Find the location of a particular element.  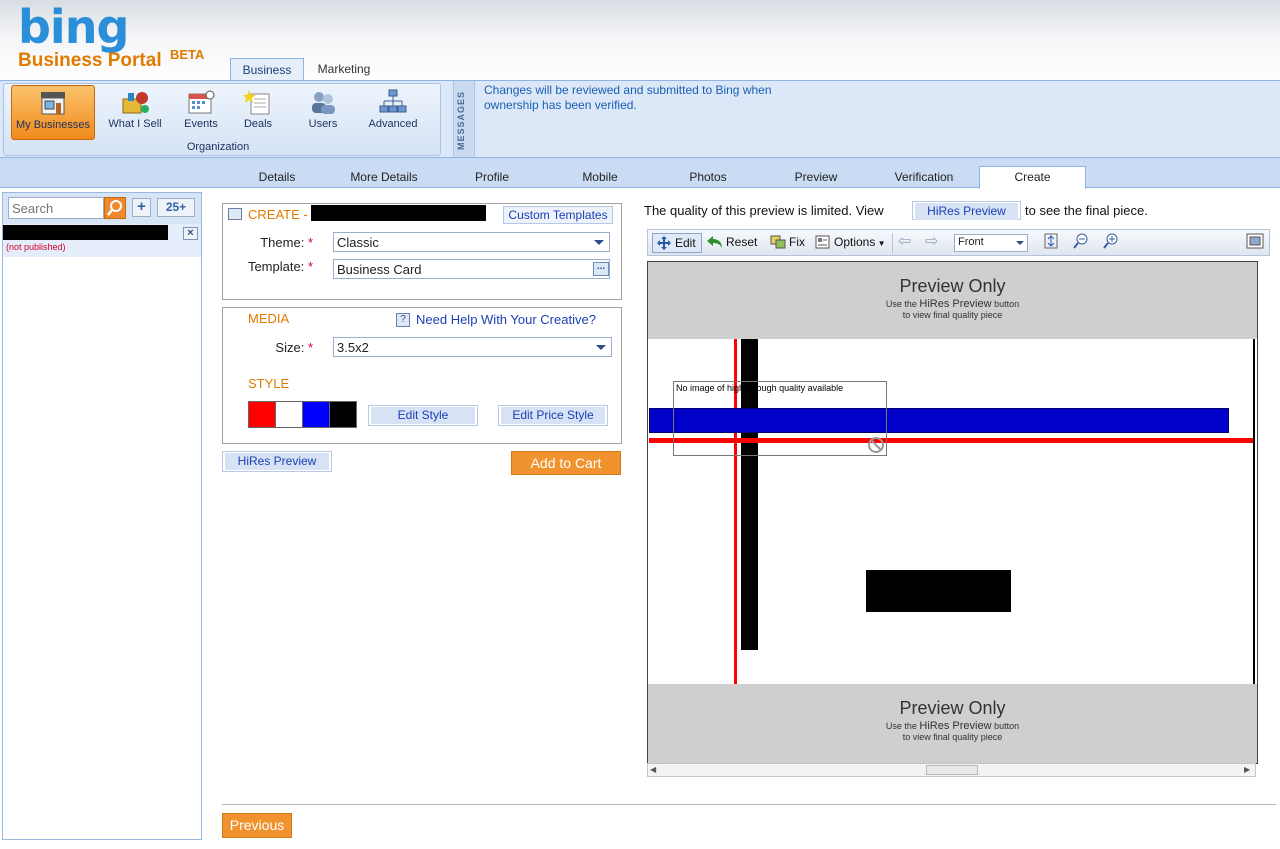

forward-arrow-icon: ⇨ is located at coordinates (931, 243).